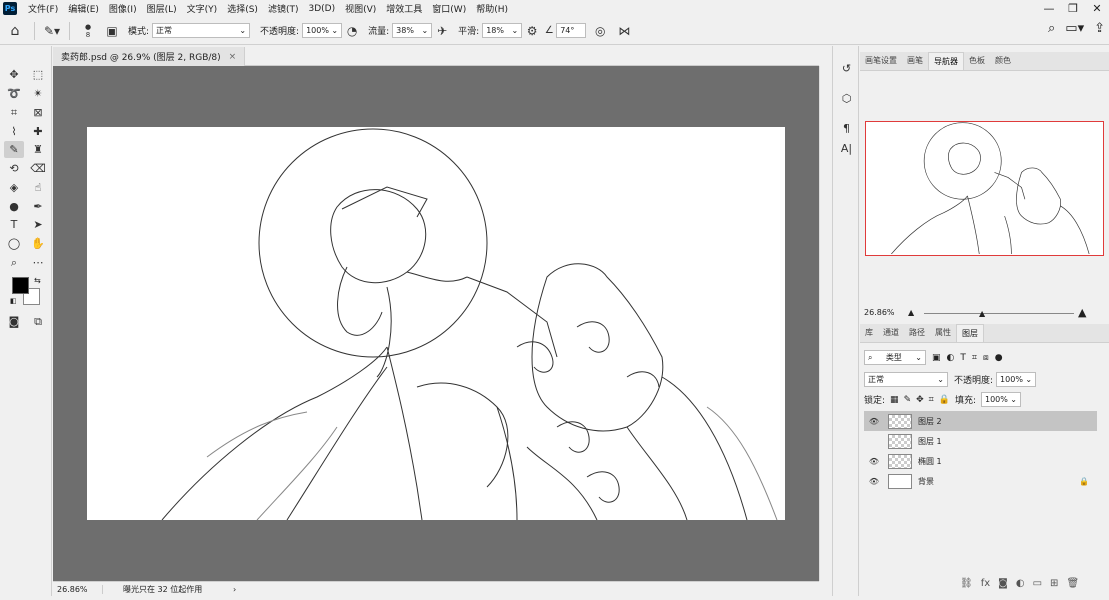 This screenshot has width=1109, height=600. I want to click on menu-3d: 3D(D), so click(321, 9).